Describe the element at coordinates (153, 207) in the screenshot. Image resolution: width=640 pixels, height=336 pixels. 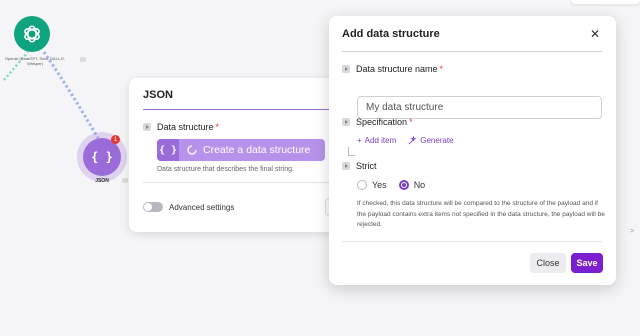
I see `advanced-settings-toggle` at that location.